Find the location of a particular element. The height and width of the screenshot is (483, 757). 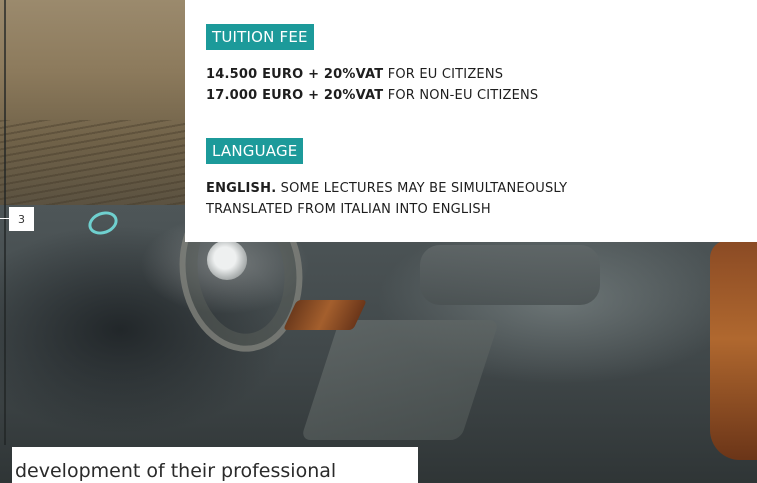

tuition-eu-label: FOR EU CITIZENS is located at coordinates (443, 74).